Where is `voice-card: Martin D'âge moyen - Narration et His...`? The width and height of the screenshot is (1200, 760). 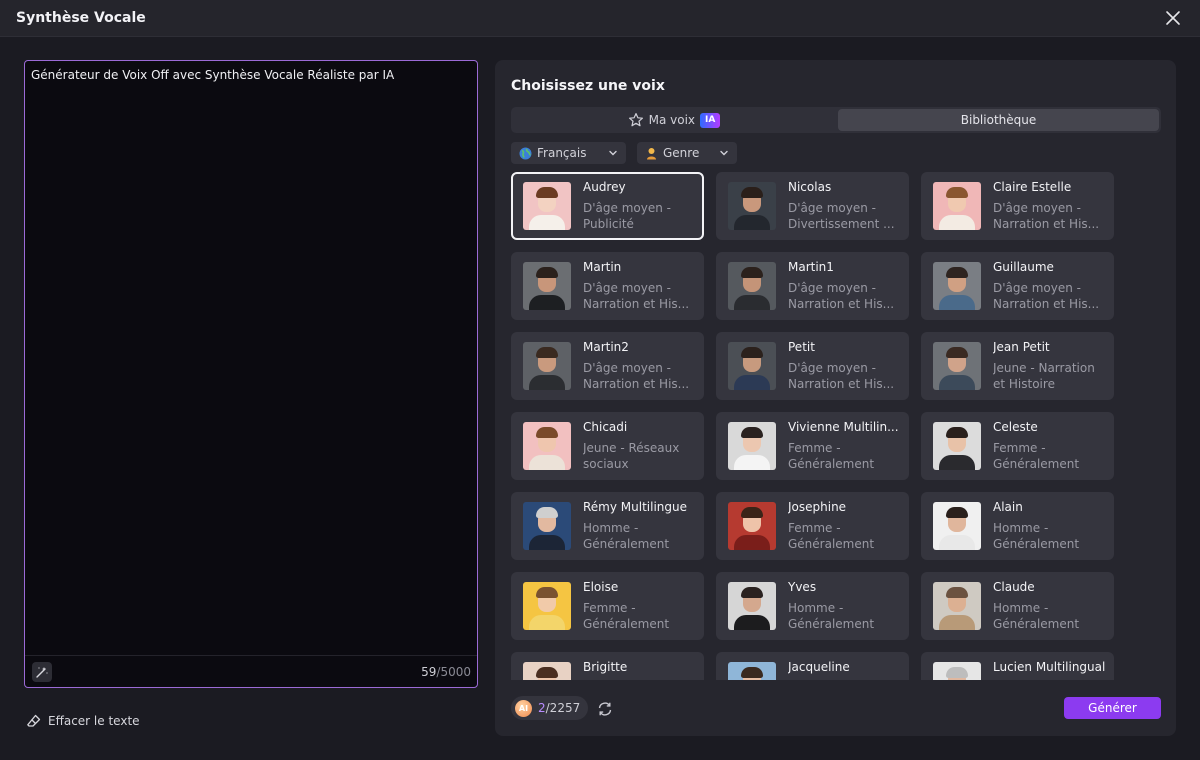 voice-card: Martin D'âge moyen - Narration et His... is located at coordinates (607, 286).